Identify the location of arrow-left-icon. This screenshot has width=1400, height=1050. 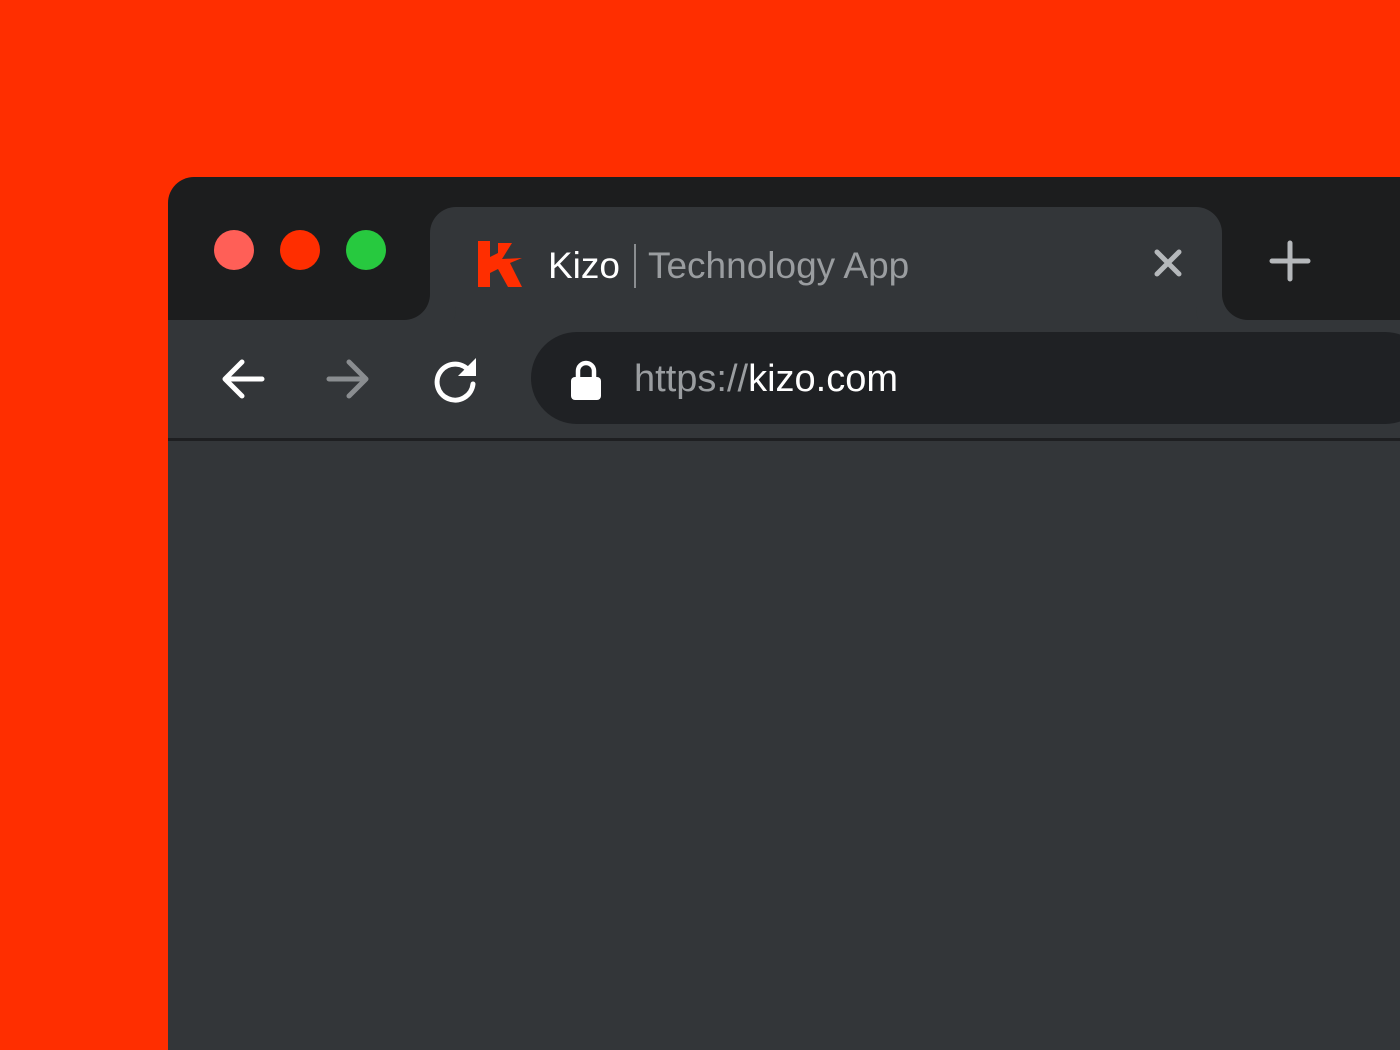
(243, 379).